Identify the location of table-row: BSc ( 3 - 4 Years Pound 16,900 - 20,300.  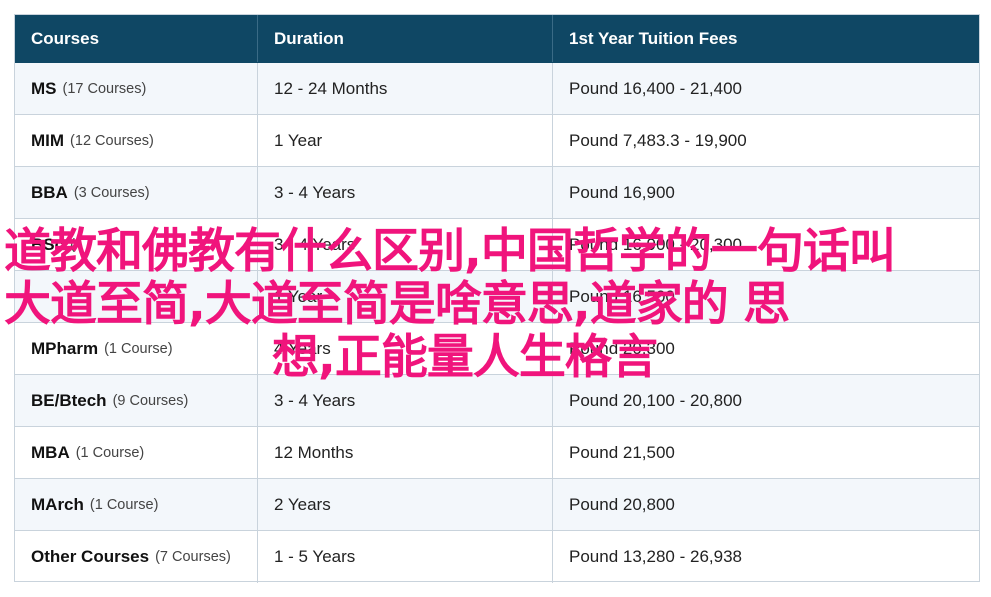
(497, 245).